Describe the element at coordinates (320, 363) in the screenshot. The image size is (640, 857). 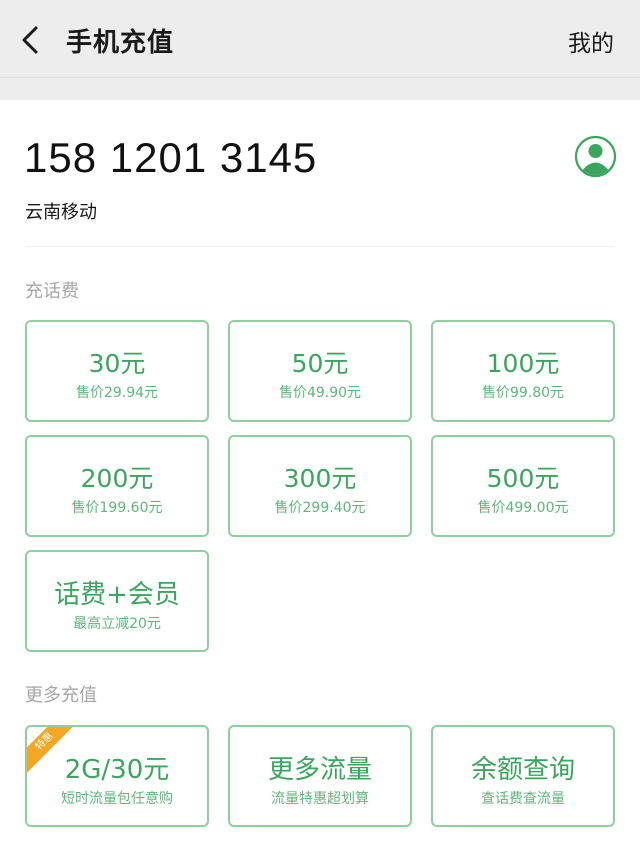
I see `recharge-amount: 50元` at that location.